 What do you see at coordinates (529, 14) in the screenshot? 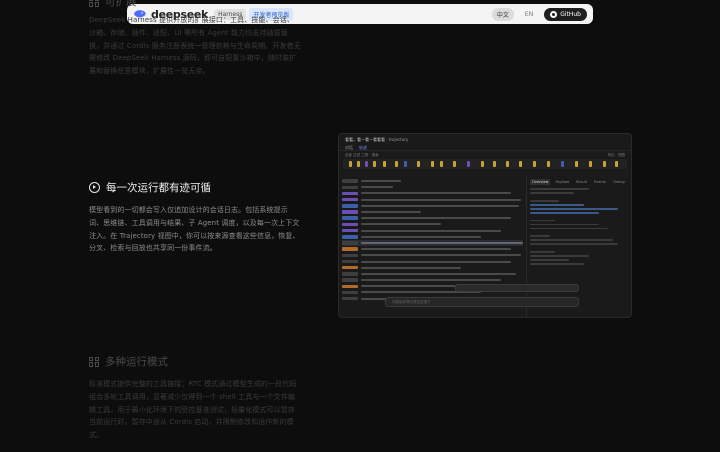
I see `lang-en-button: EN` at bounding box center [529, 14].